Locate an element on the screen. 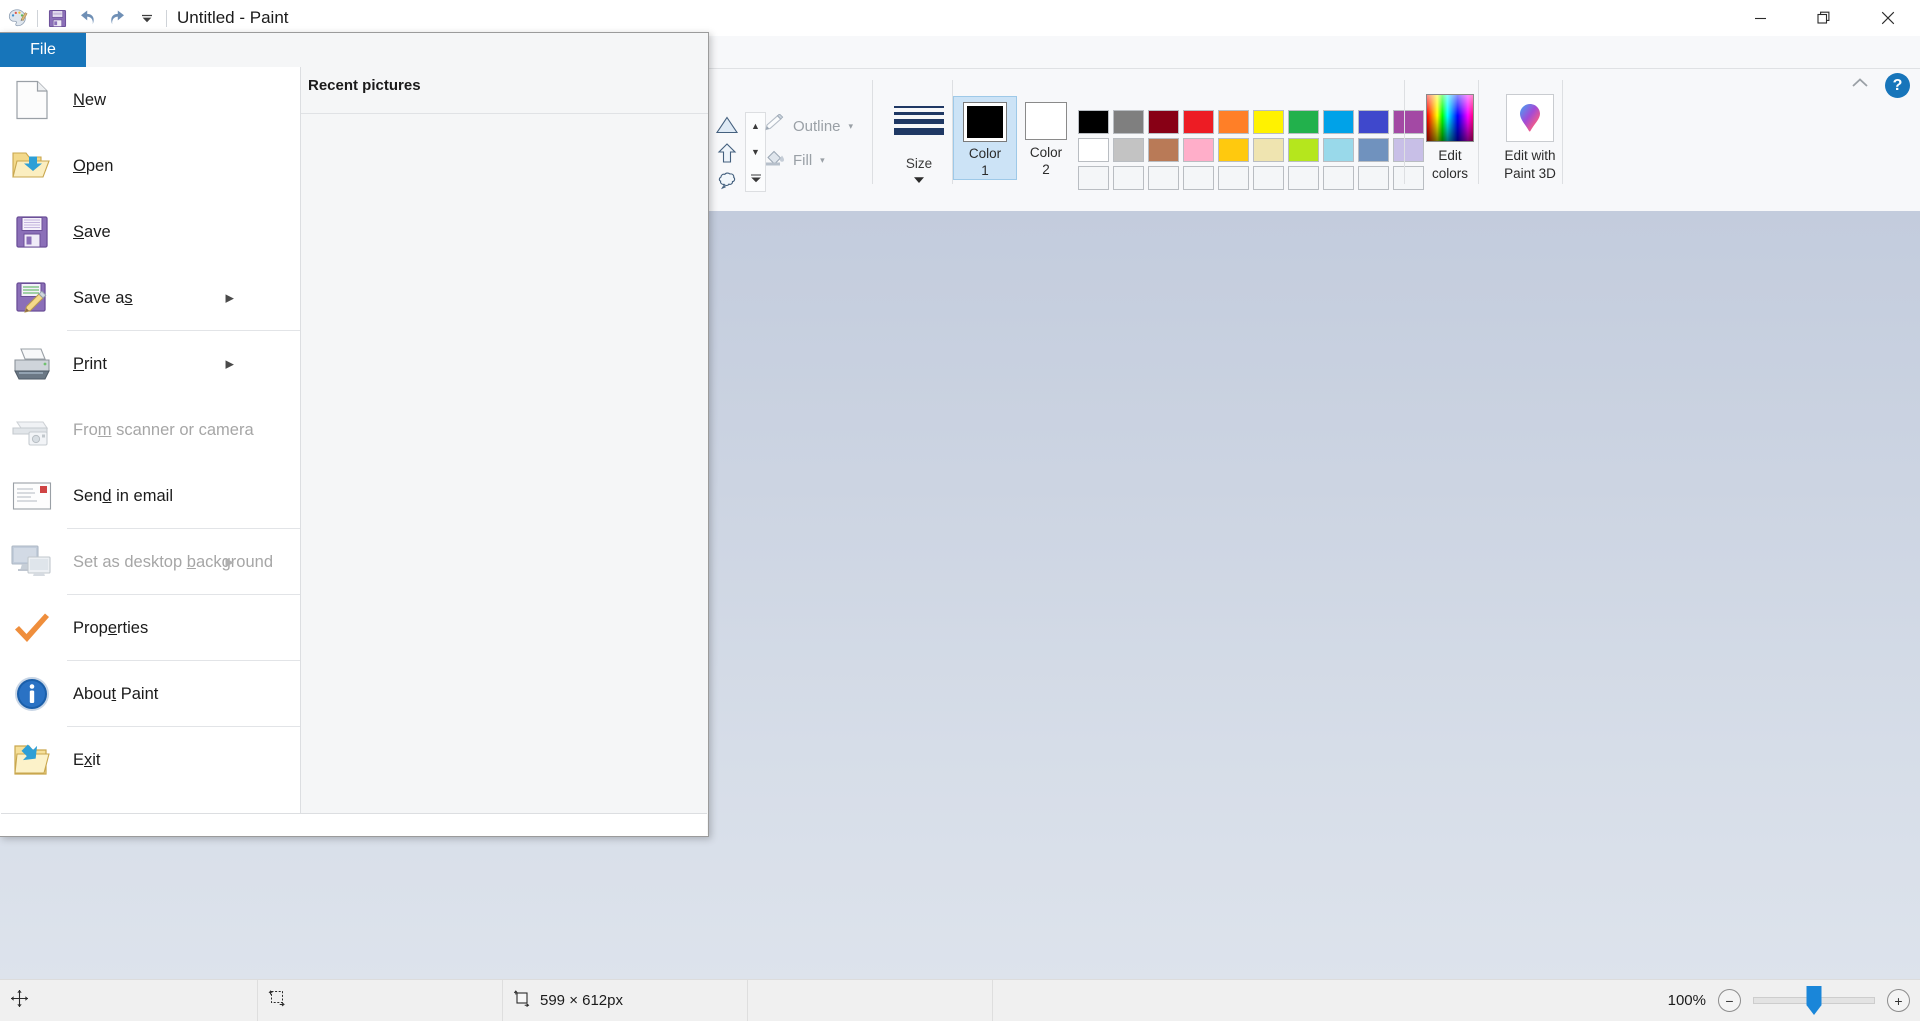 This screenshot has height=1021, width=1920. outline-button: Outline ▾ is located at coordinates (809, 126).